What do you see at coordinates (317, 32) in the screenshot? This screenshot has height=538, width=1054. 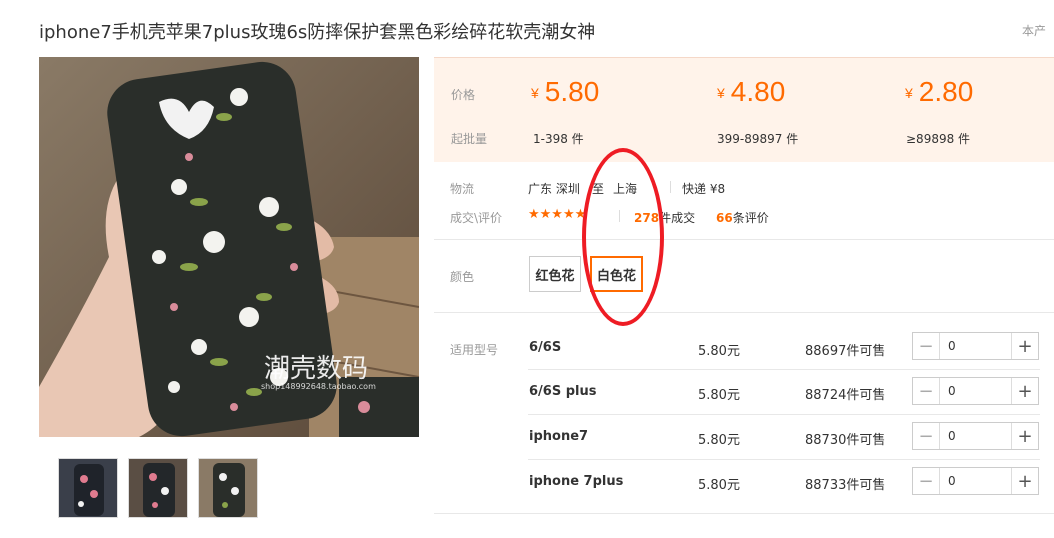 I see `product-title: iphone7手机壳苹果7plus玫瑰6s防摔保护套黑色彩绘碎花软壳潮女神` at bounding box center [317, 32].